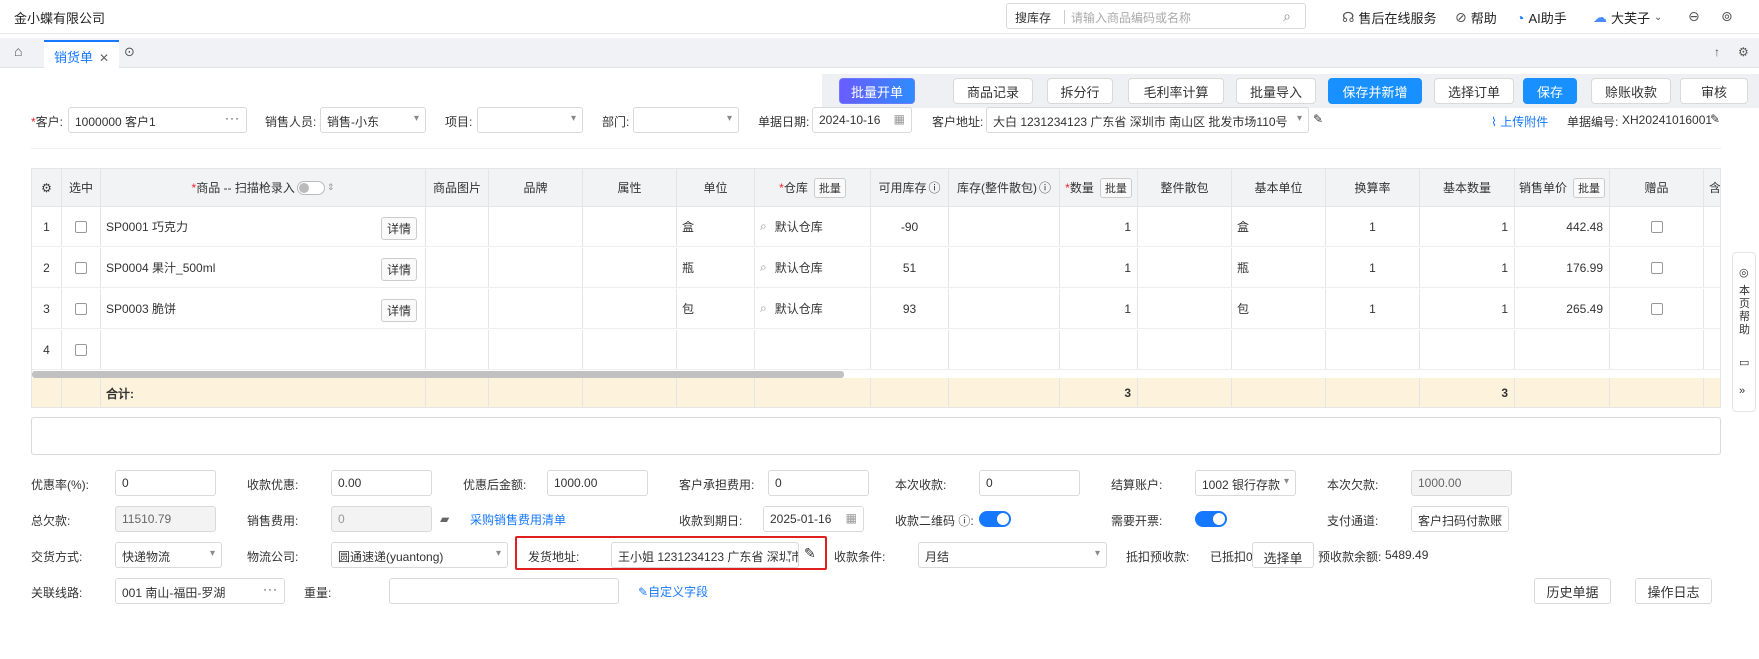 The width and height of the screenshot is (1759, 659). What do you see at coordinates (1519, 121) in the screenshot?
I see `upload-attachment-link: ⌇ 上传附件` at bounding box center [1519, 121].